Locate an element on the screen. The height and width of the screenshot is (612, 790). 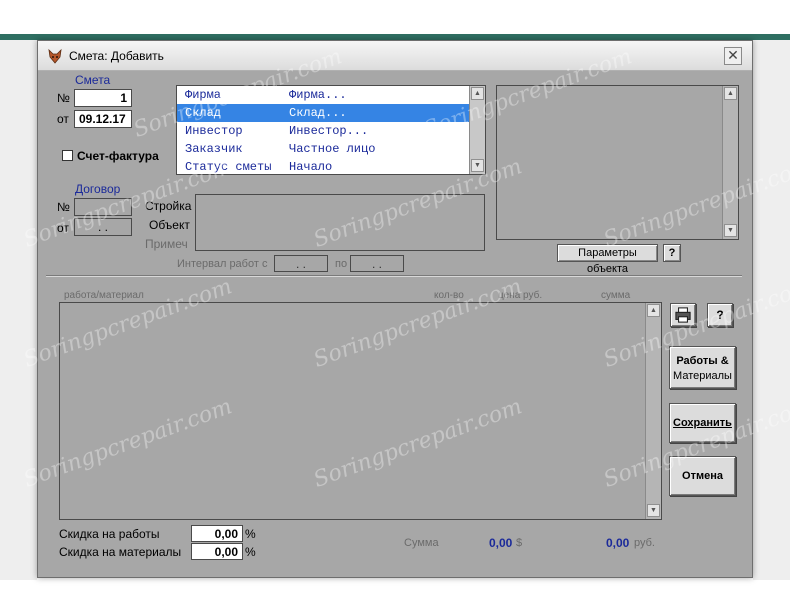
estimate-group-label: Смета is located at coordinates (93, 80).